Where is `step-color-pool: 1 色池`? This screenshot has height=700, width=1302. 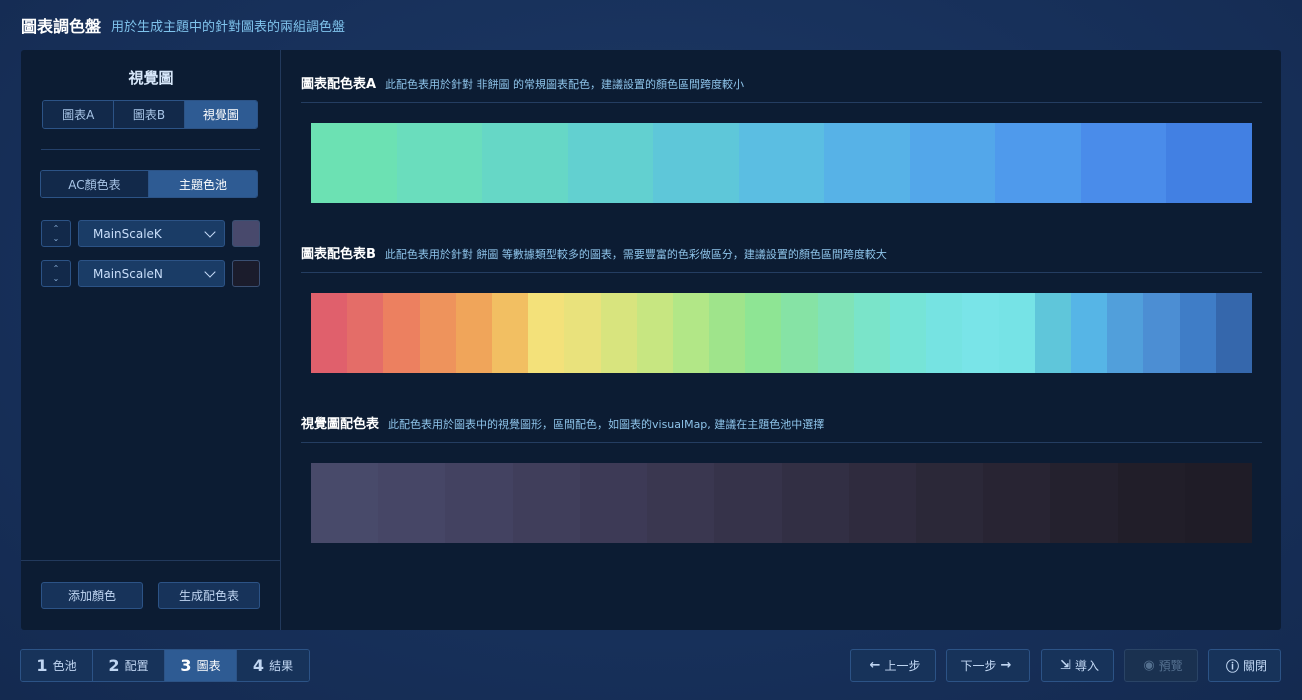
step-color-pool: 1 色池 is located at coordinates (57, 665).